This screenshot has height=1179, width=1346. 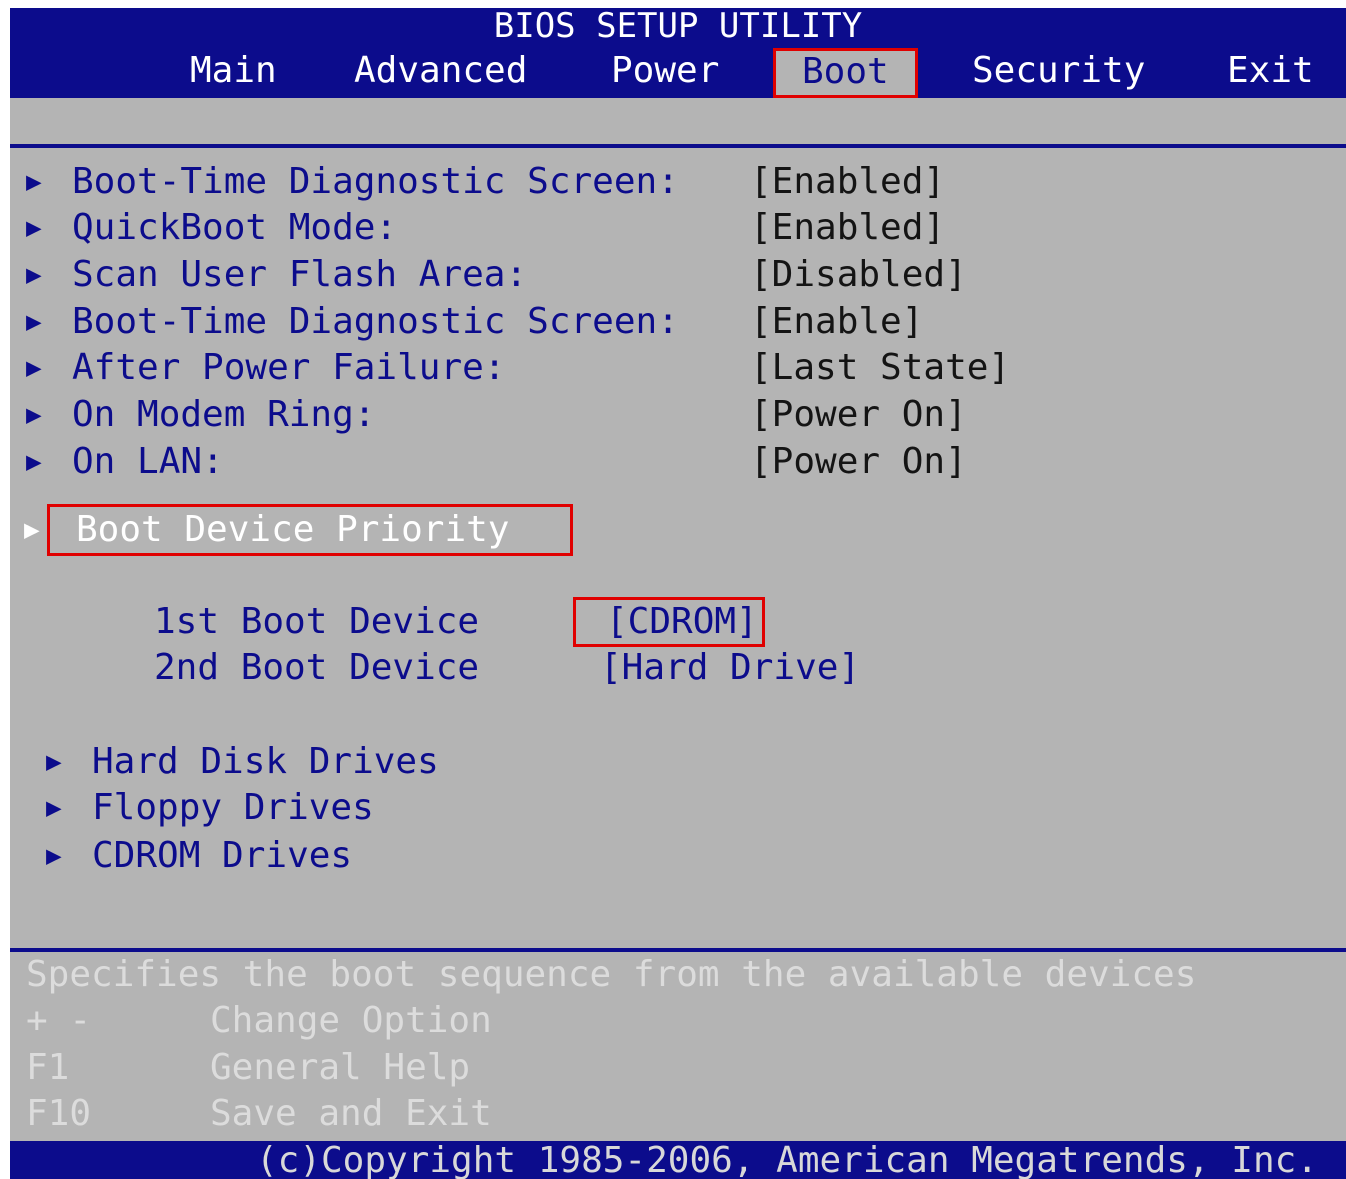 What do you see at coordinates (678, 275) in the screenshot?
I see `setting-row: ▶ Scan User Flash Area: [Disabled]` at bounding box center [678, 275].